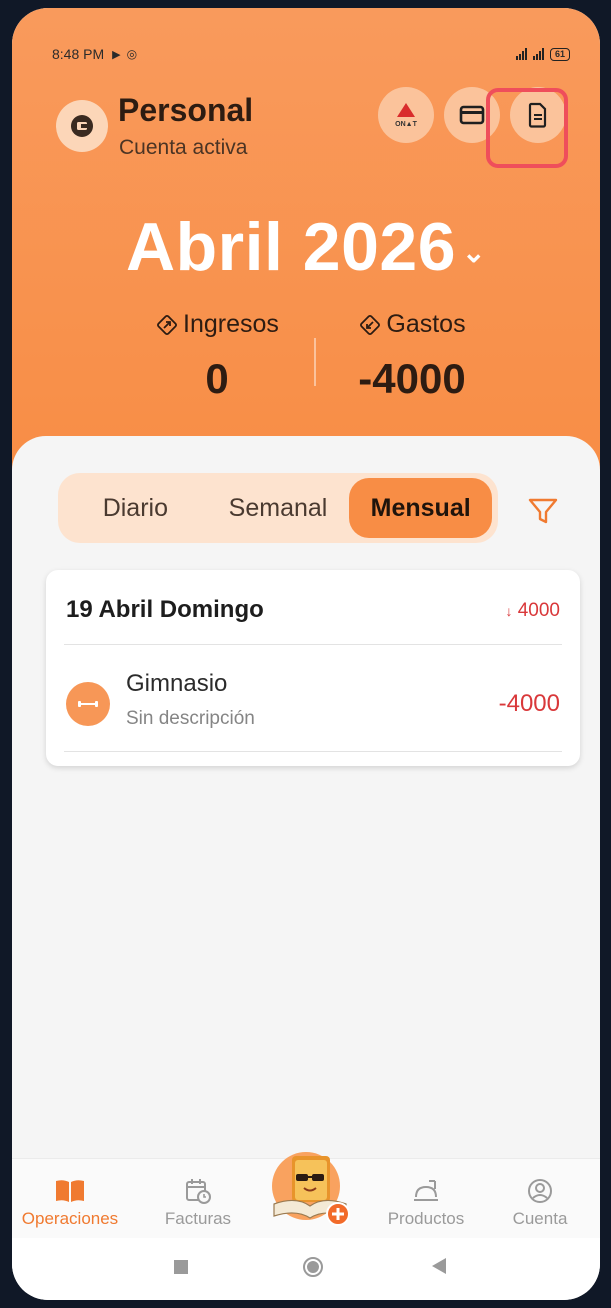  Describe the element at coordinates (529, 703) in the screenshot. I see `transaction-amount: -4000` at that location.